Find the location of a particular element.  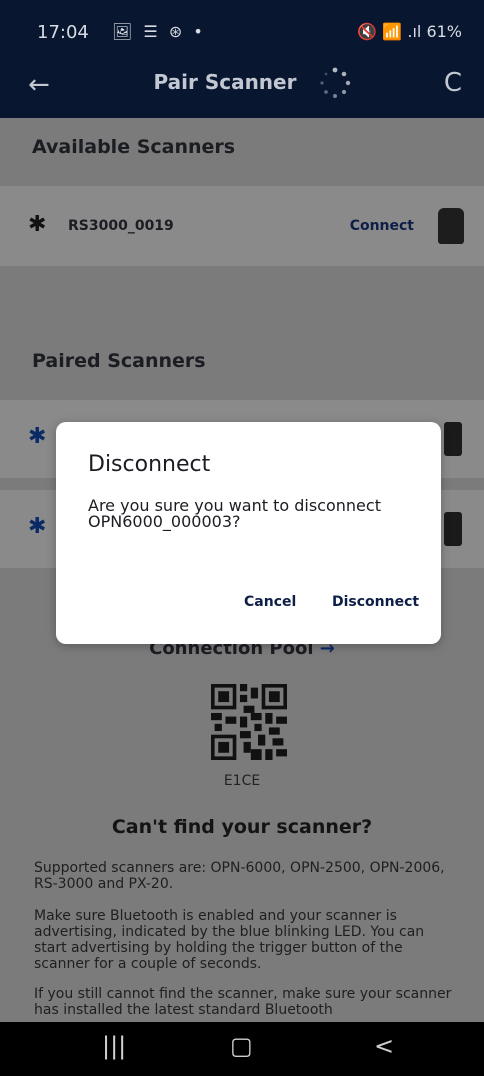

status-time: 17:04 is located at coordinates (63, 32).